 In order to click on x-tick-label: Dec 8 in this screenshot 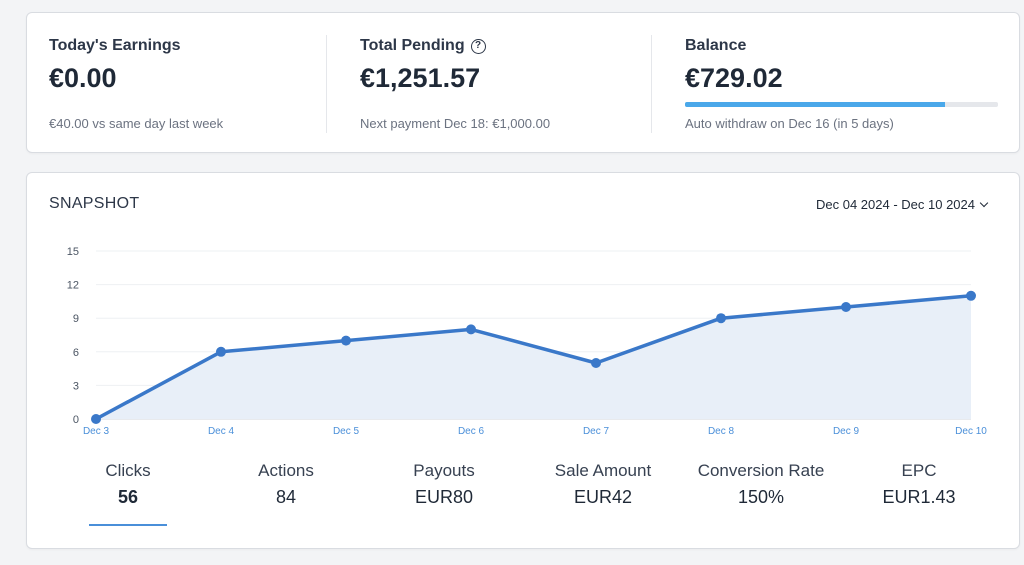, I will do `click(721, 431)`.